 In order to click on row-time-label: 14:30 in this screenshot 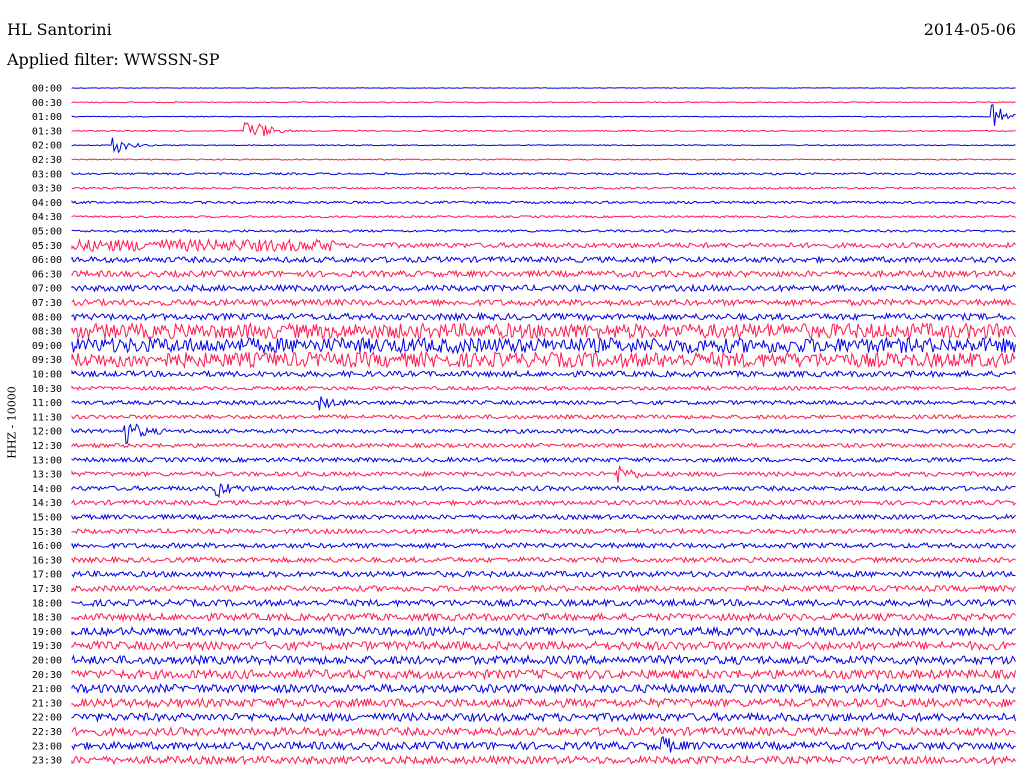, I will do `click(47, 503)`.